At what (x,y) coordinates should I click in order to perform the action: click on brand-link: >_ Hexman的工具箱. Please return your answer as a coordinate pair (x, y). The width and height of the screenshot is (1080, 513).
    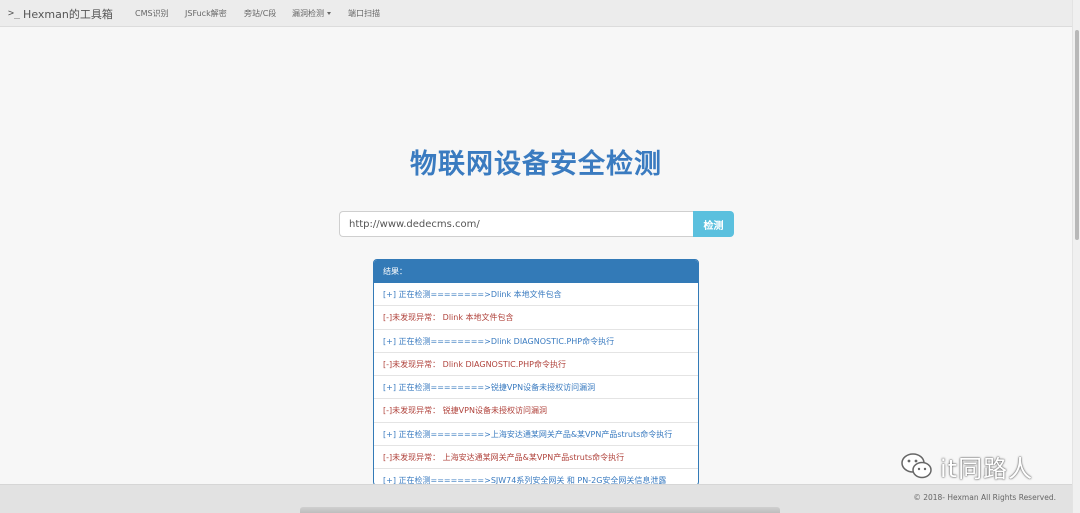
    Looking at the image, I should click on (60, 13).